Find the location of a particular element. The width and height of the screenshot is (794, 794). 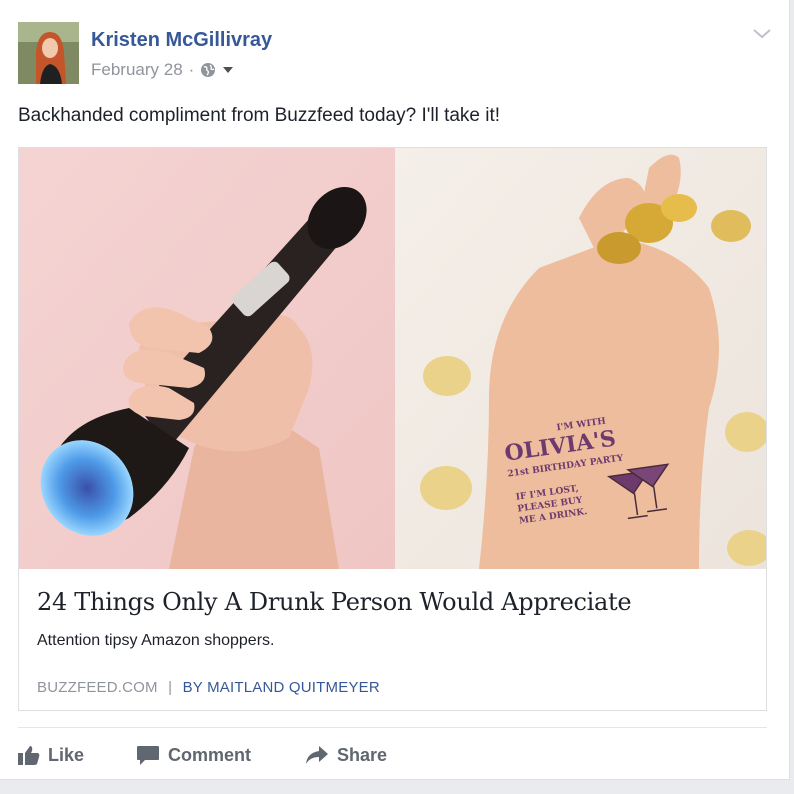

chevron-down-icon is located at coordinates (762, 34).